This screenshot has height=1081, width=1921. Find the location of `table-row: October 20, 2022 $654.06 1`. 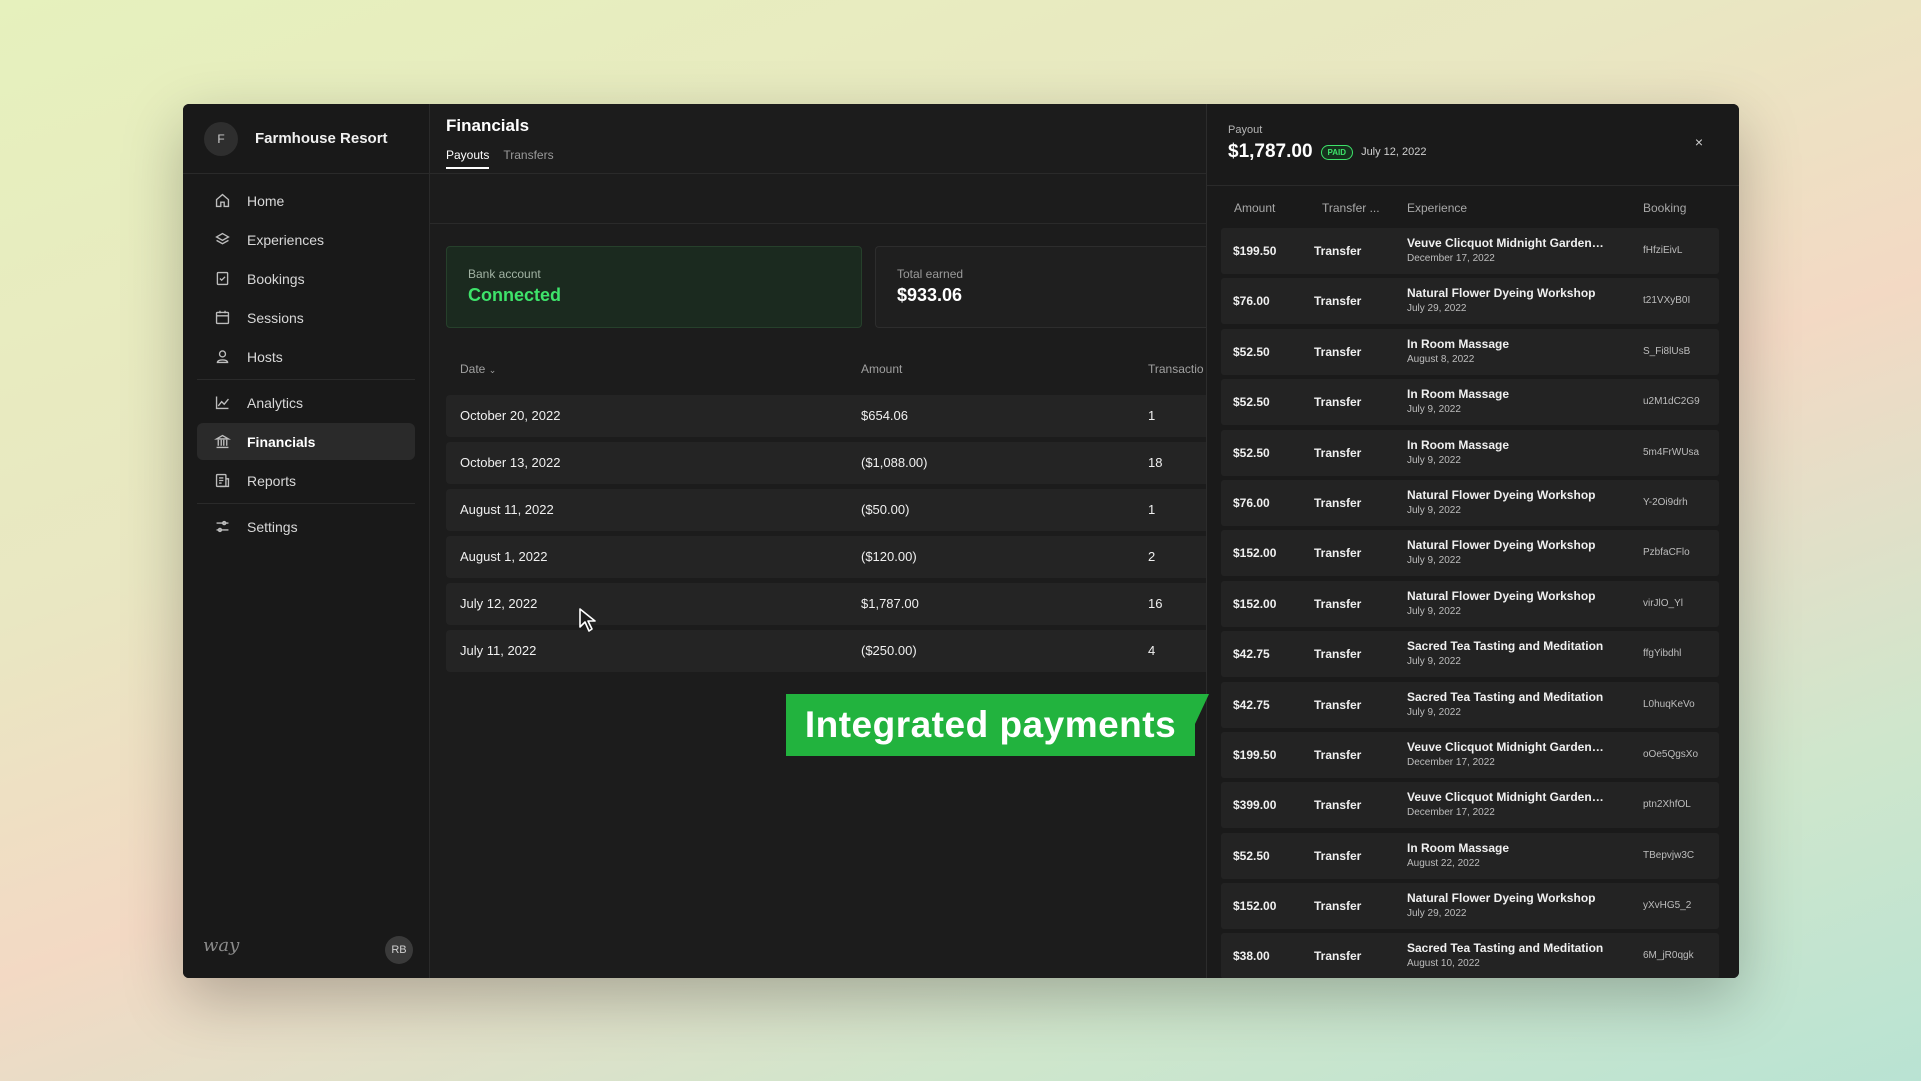

table-row: October 20, 2022 $654.06 1 is located at coordinates (826, 416).